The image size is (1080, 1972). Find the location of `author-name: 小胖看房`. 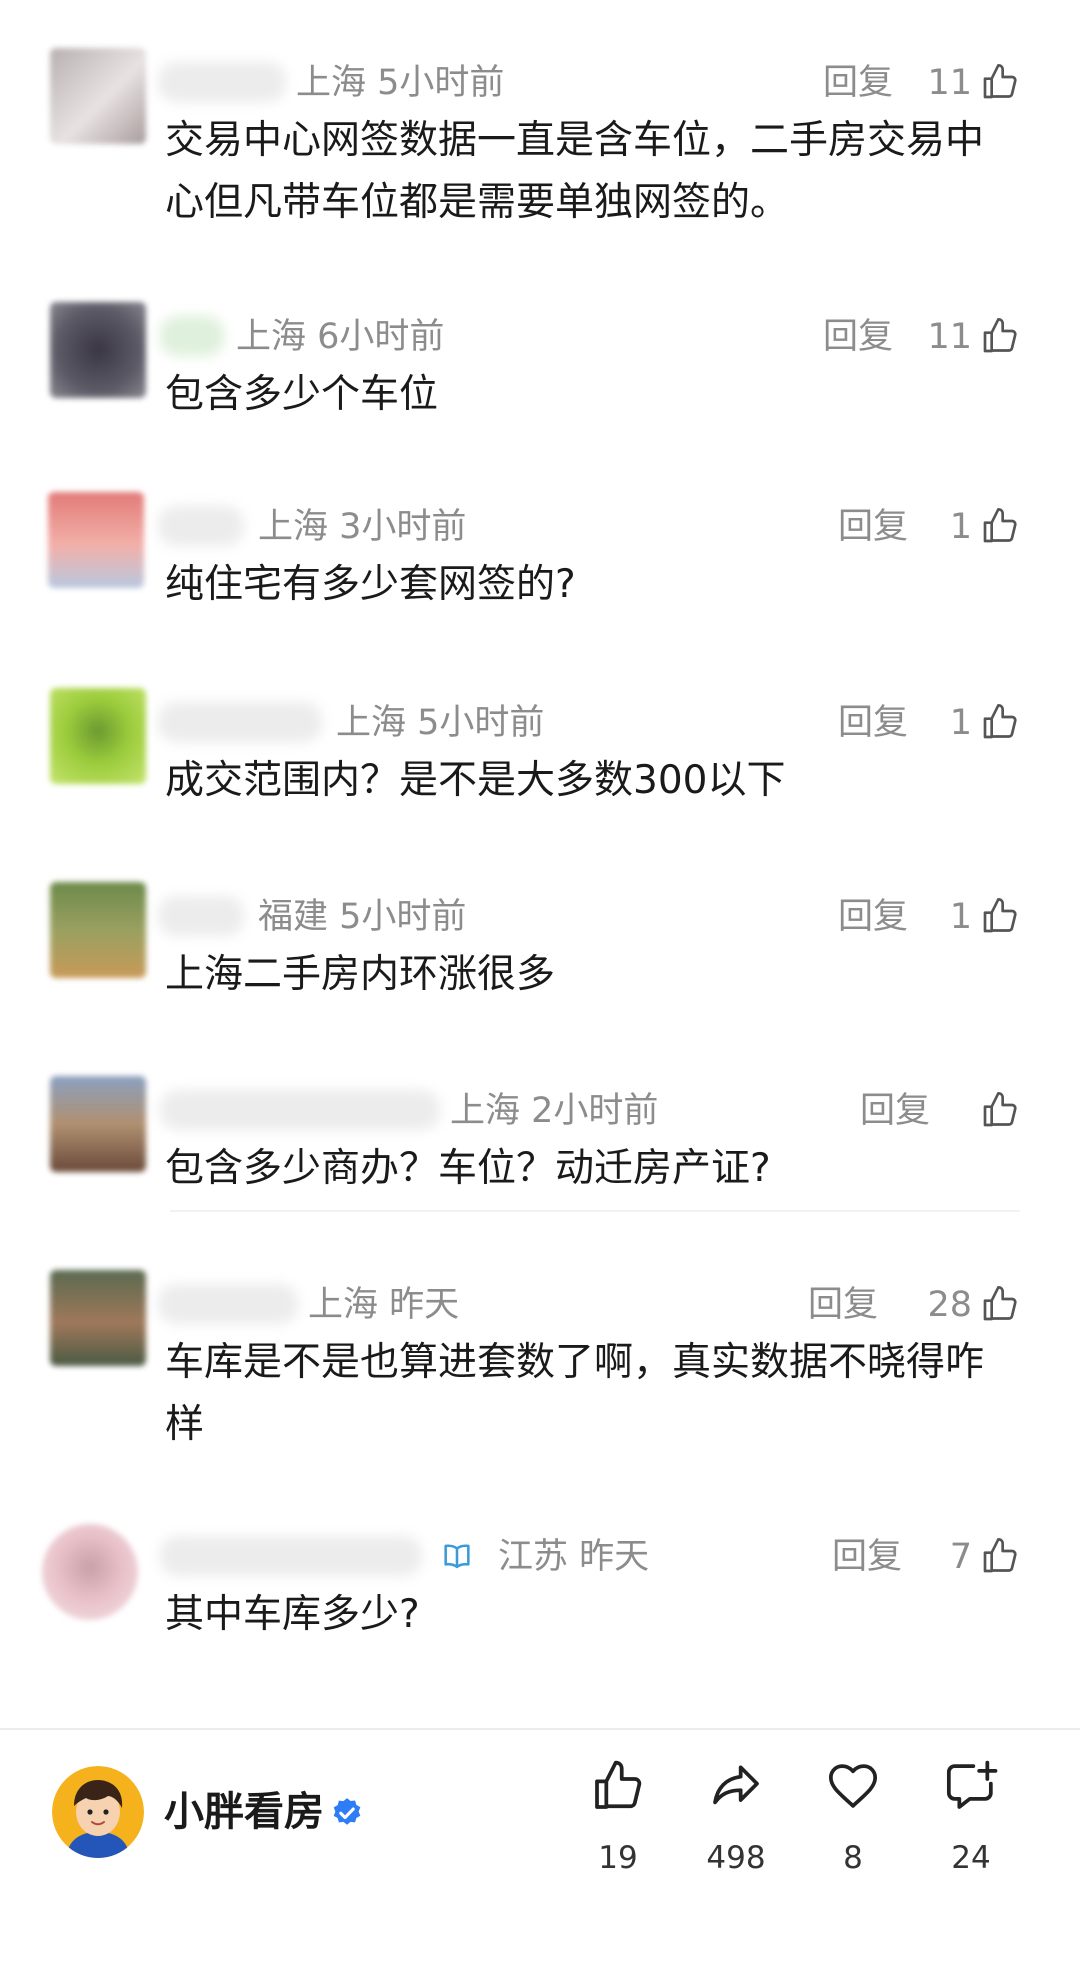

author-name: 小胖看房 is located at coordinates (244, 1812).